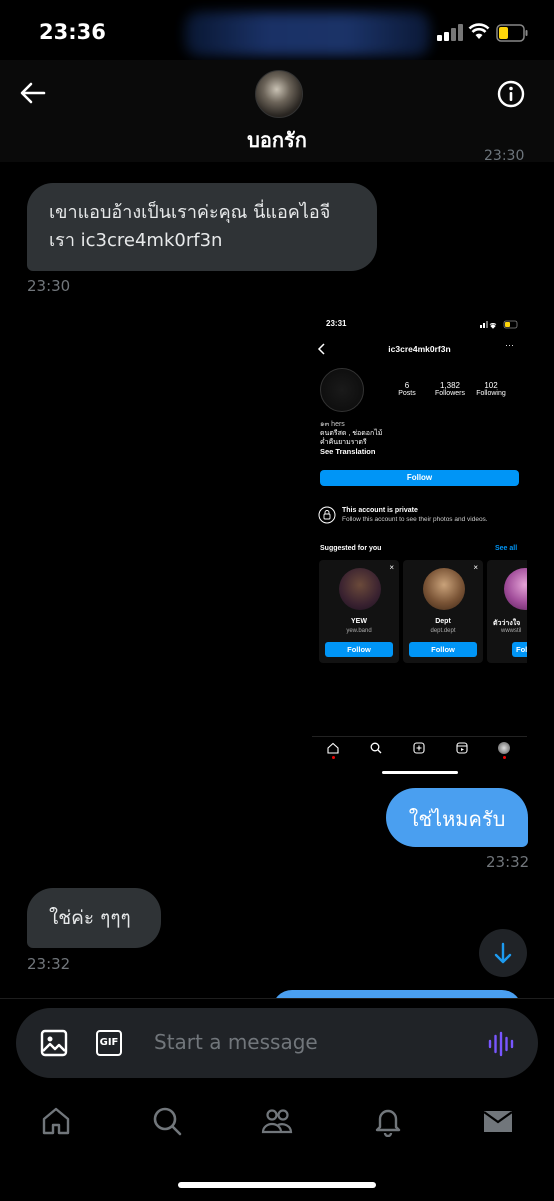 This screenshot has width=554, height=1201. What do you see at coordinates (336, 323) in the screenshot?
I see `ig-status-time: 23:31` at bounding box center [336, 323].